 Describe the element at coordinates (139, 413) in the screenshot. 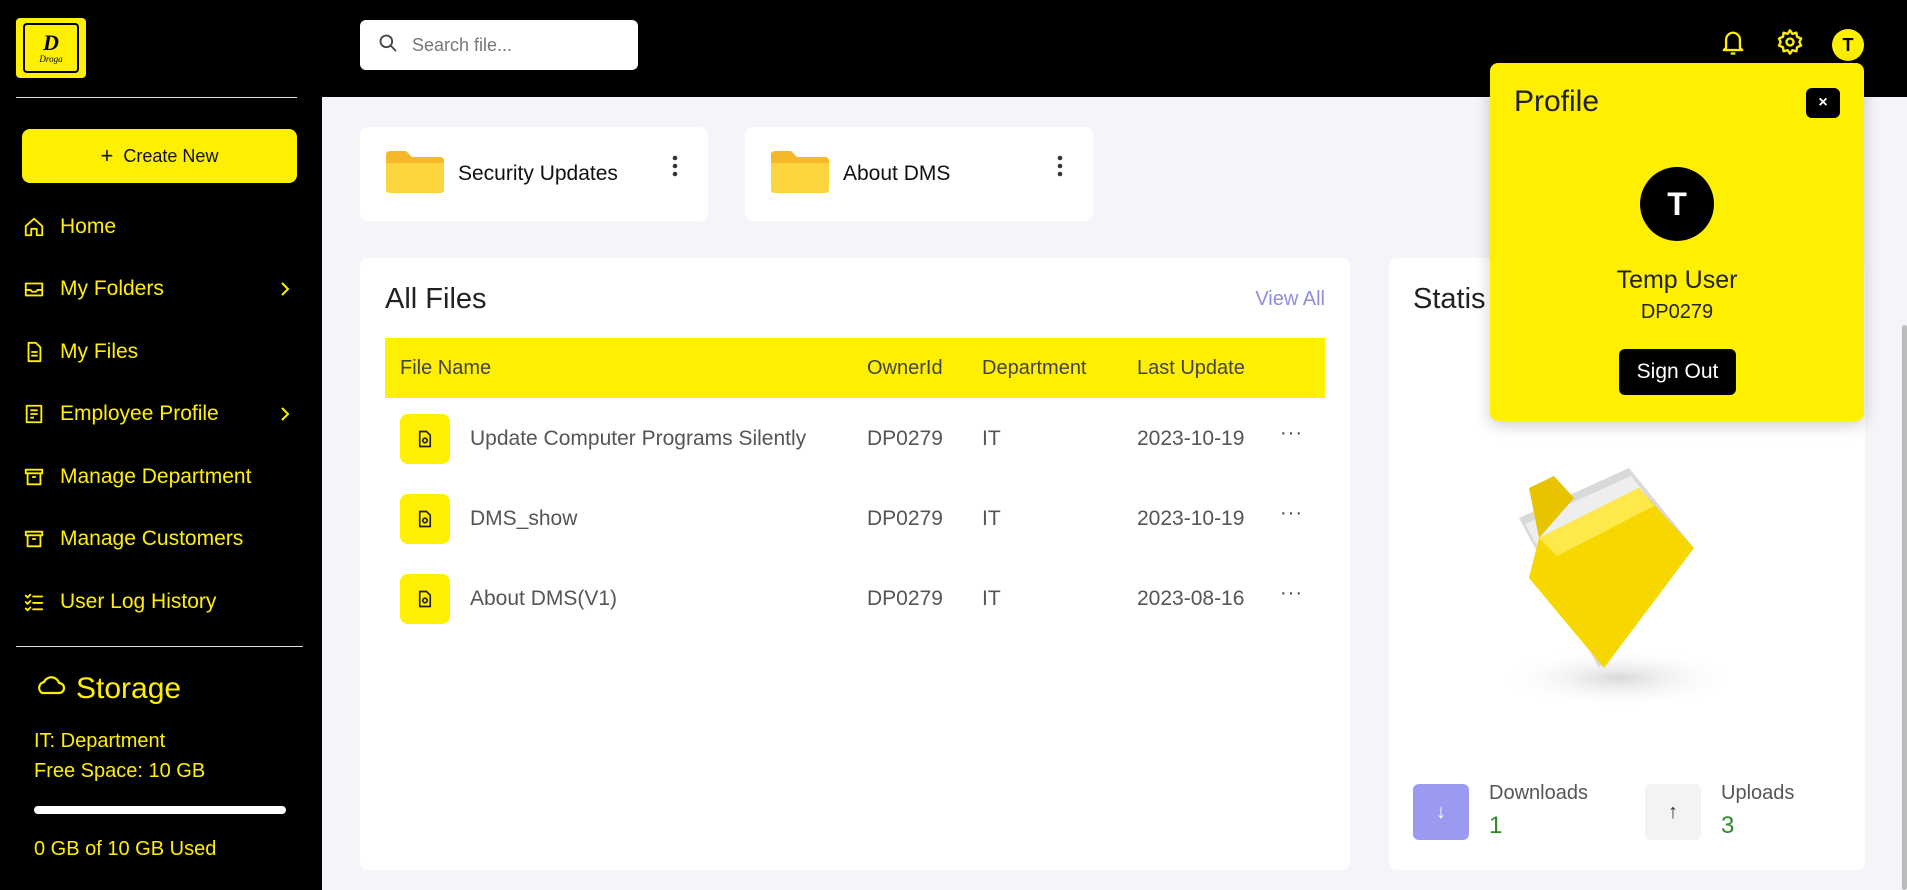

I see `sidebar-item-label: Employee Profile` at that location.